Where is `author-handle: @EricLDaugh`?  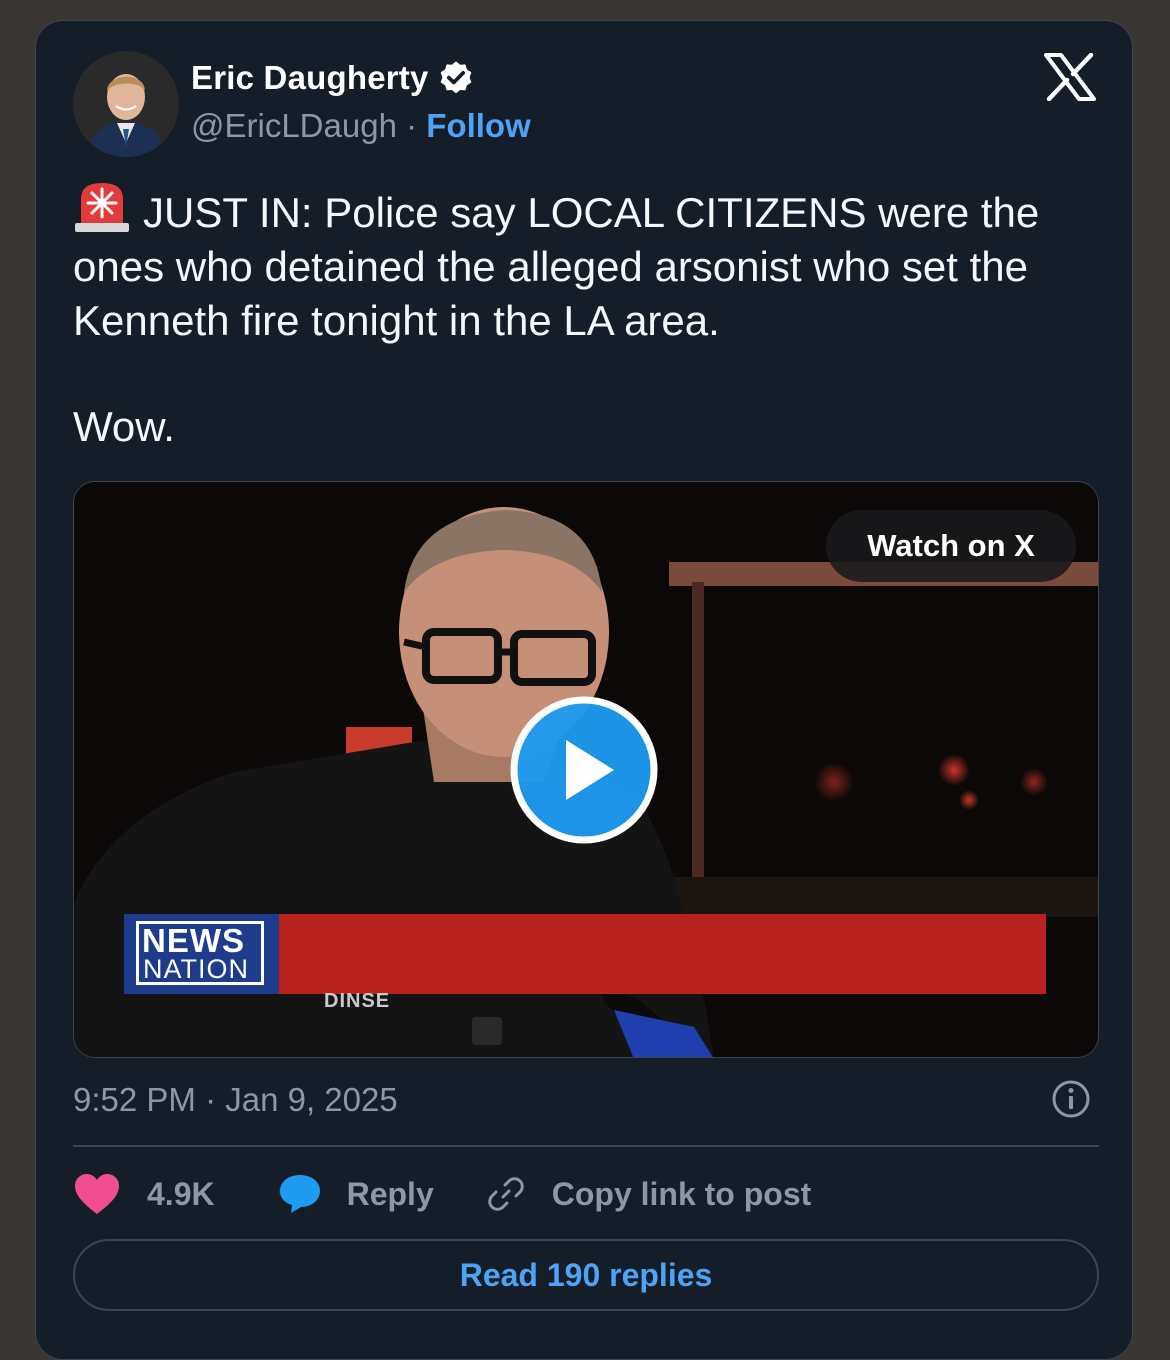 author-handle: @EricLDaugh is located at coordinates (294, 125).